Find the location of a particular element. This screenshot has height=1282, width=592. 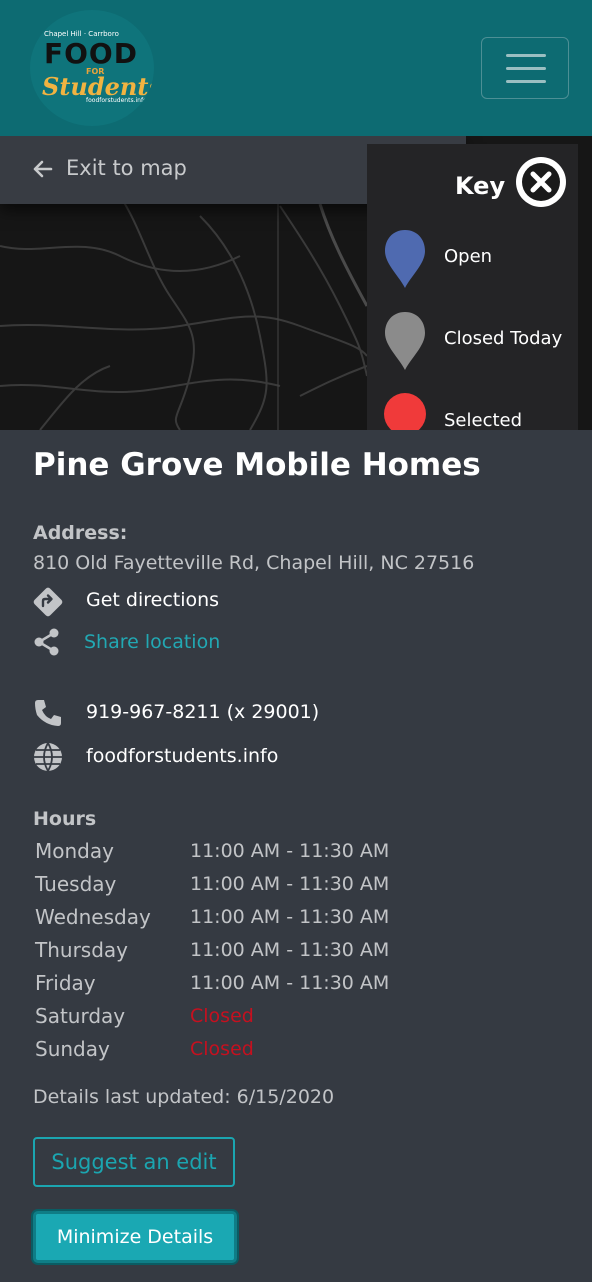

get-directions-link: Get directions is located at coordinates (152, 600).